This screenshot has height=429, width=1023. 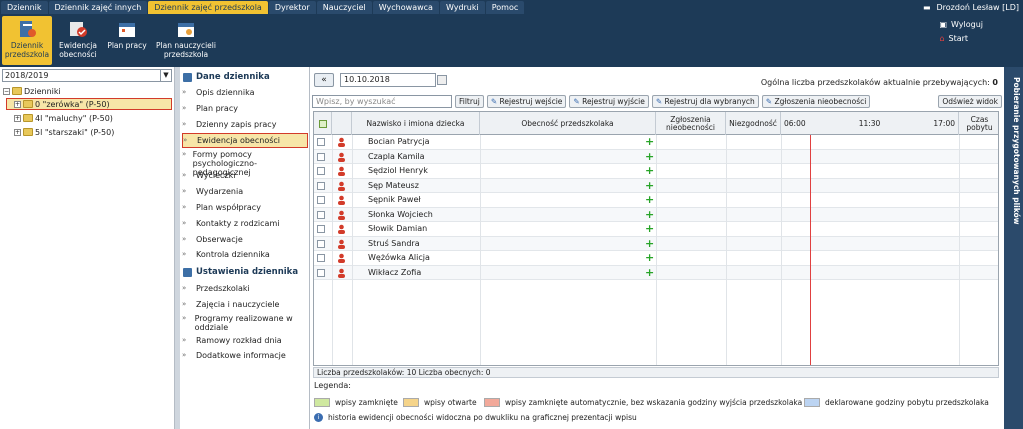 I want to click on child-name: Bocian Patrycja, so click(x=399, y=141).